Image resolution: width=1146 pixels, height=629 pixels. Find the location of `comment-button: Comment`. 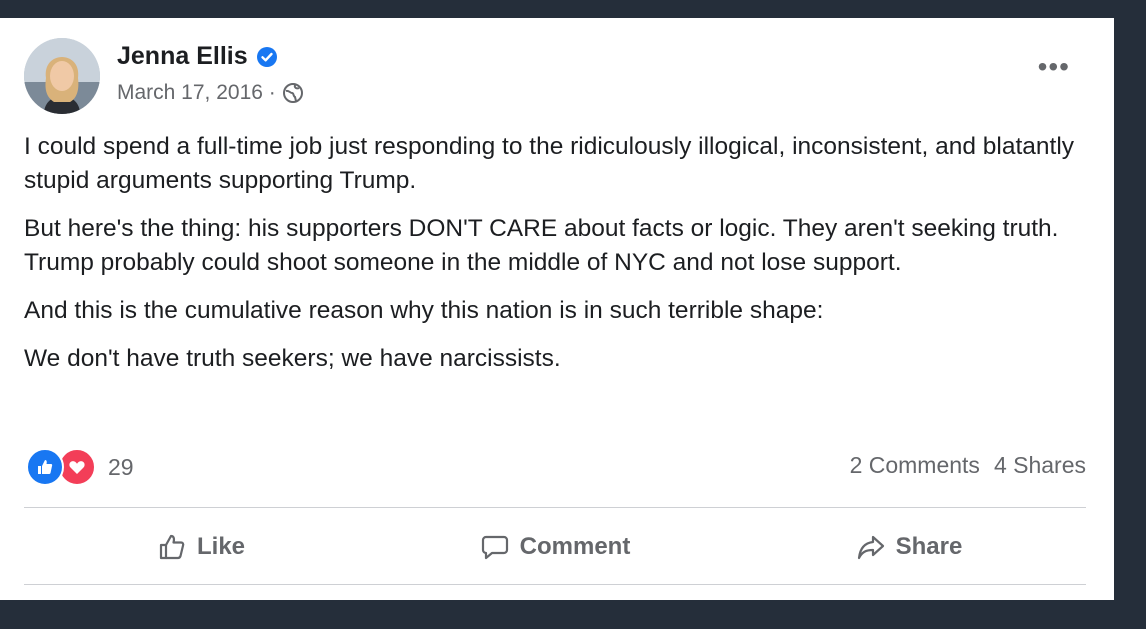

comment-button: Comment is located at coordinates (555, 547).